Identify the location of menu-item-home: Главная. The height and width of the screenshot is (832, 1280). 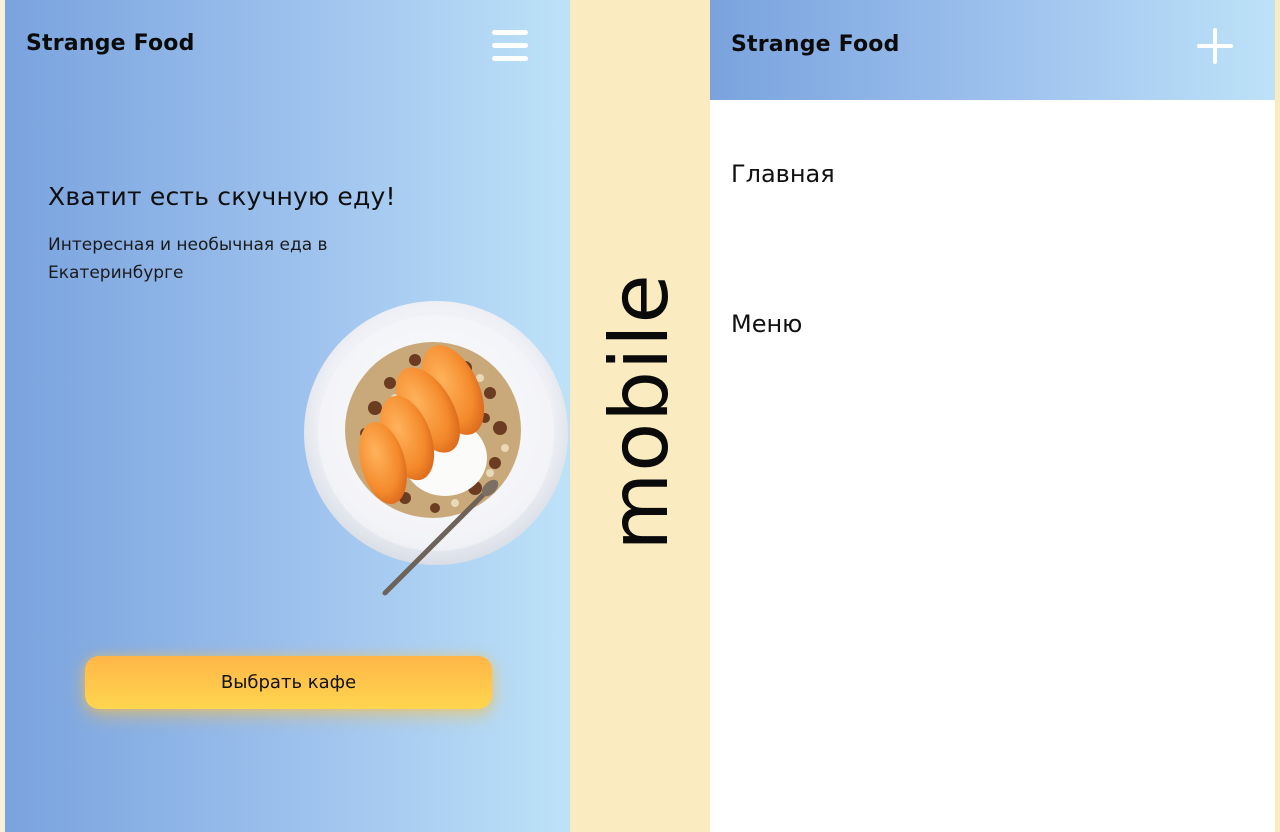
(783, 174).